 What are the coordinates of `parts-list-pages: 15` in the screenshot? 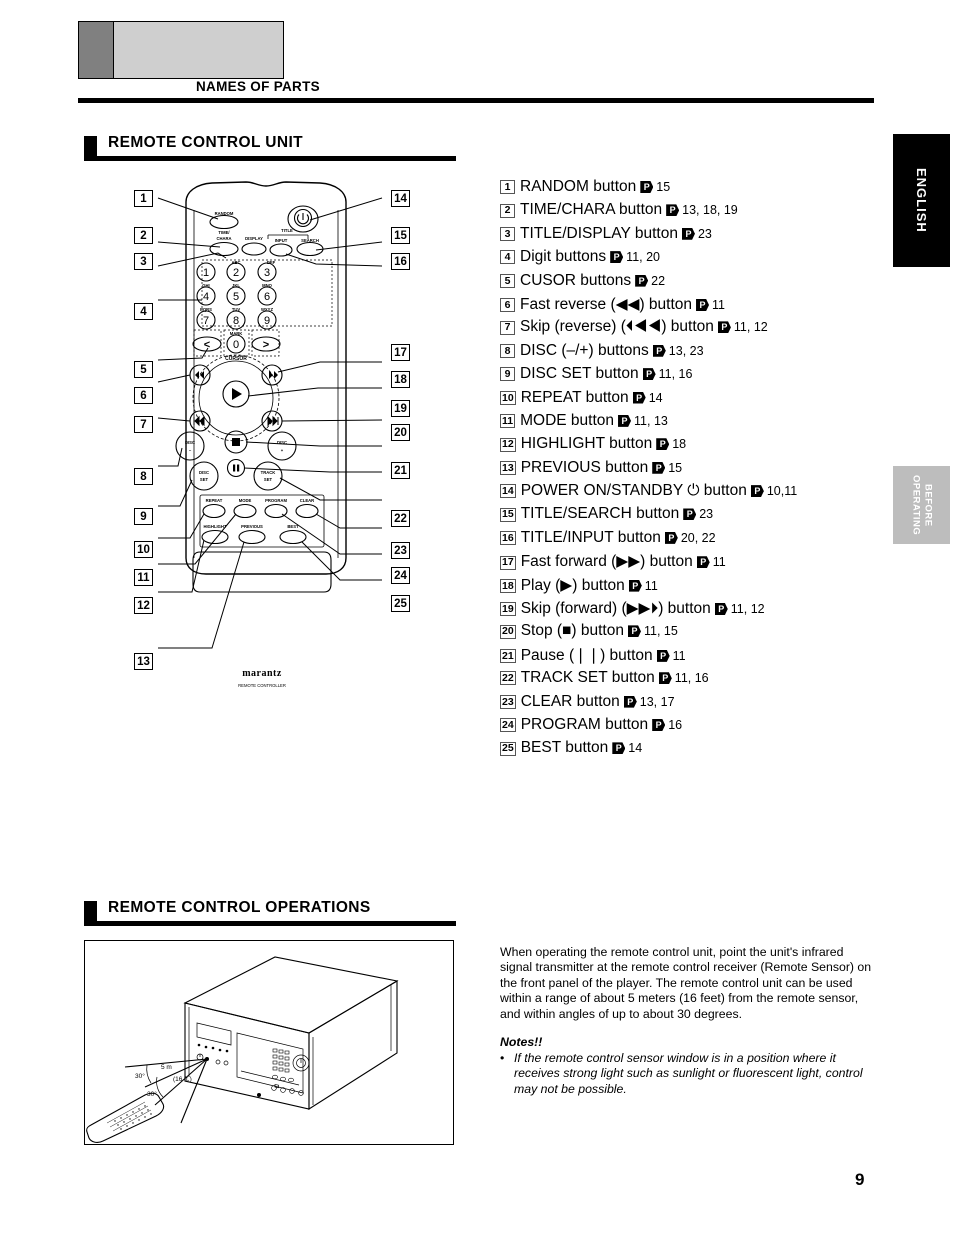 It's located at (675, 467).